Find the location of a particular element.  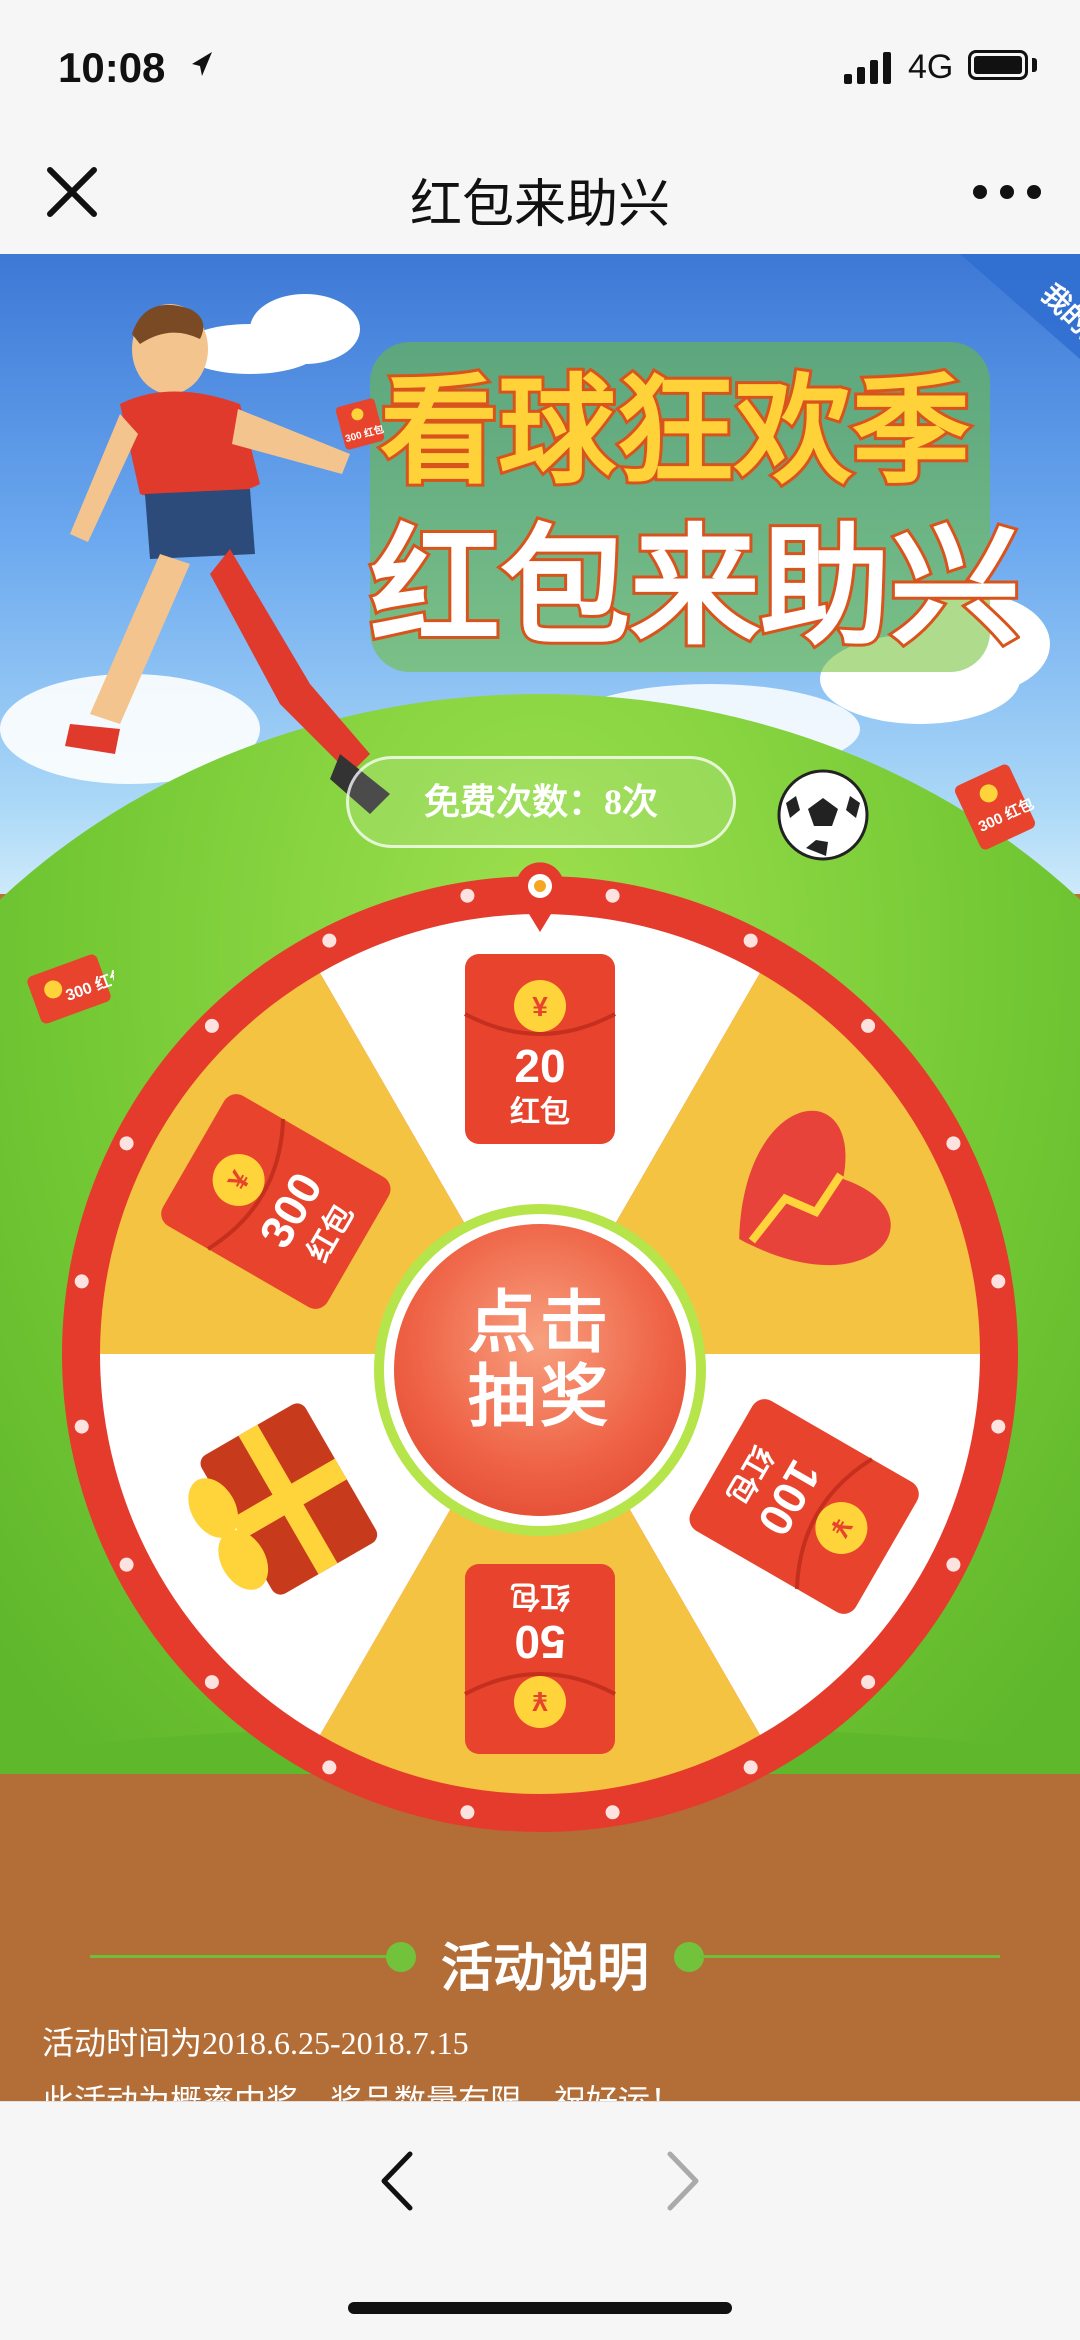

battery-tip is located at coordinates (1034, 65).